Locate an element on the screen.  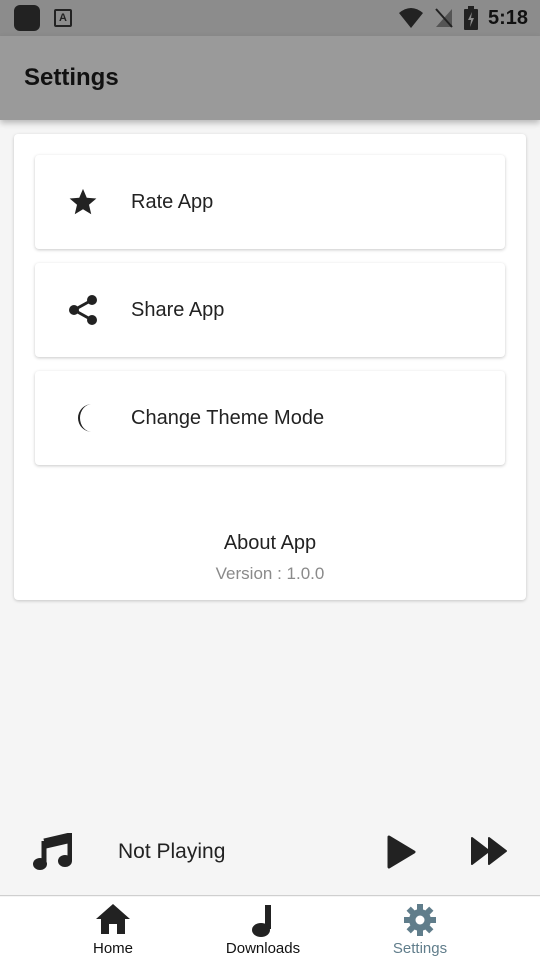
nav-label: Settings is located at coordinates (420, 948).